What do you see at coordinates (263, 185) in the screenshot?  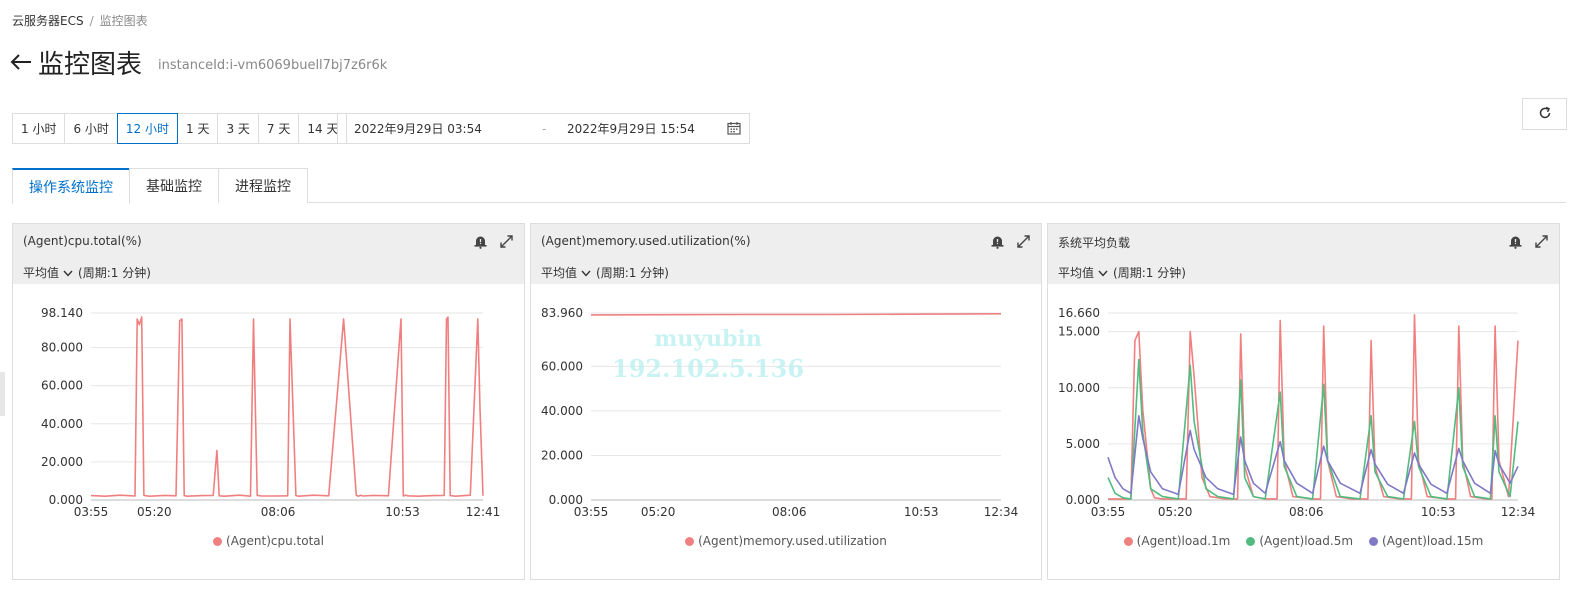 I see `tab-process-monitor: 进程监控` at bounding box center [263, 185].